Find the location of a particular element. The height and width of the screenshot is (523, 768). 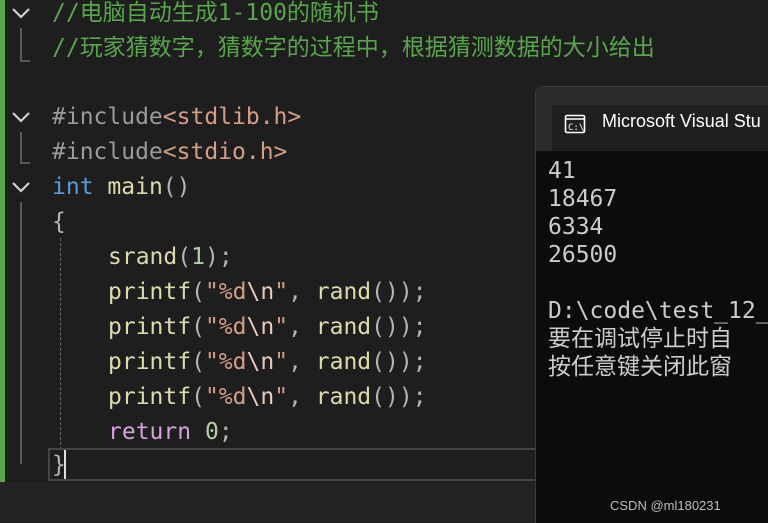

include-file: <stdio.h> is located at coordinates (225, 152).